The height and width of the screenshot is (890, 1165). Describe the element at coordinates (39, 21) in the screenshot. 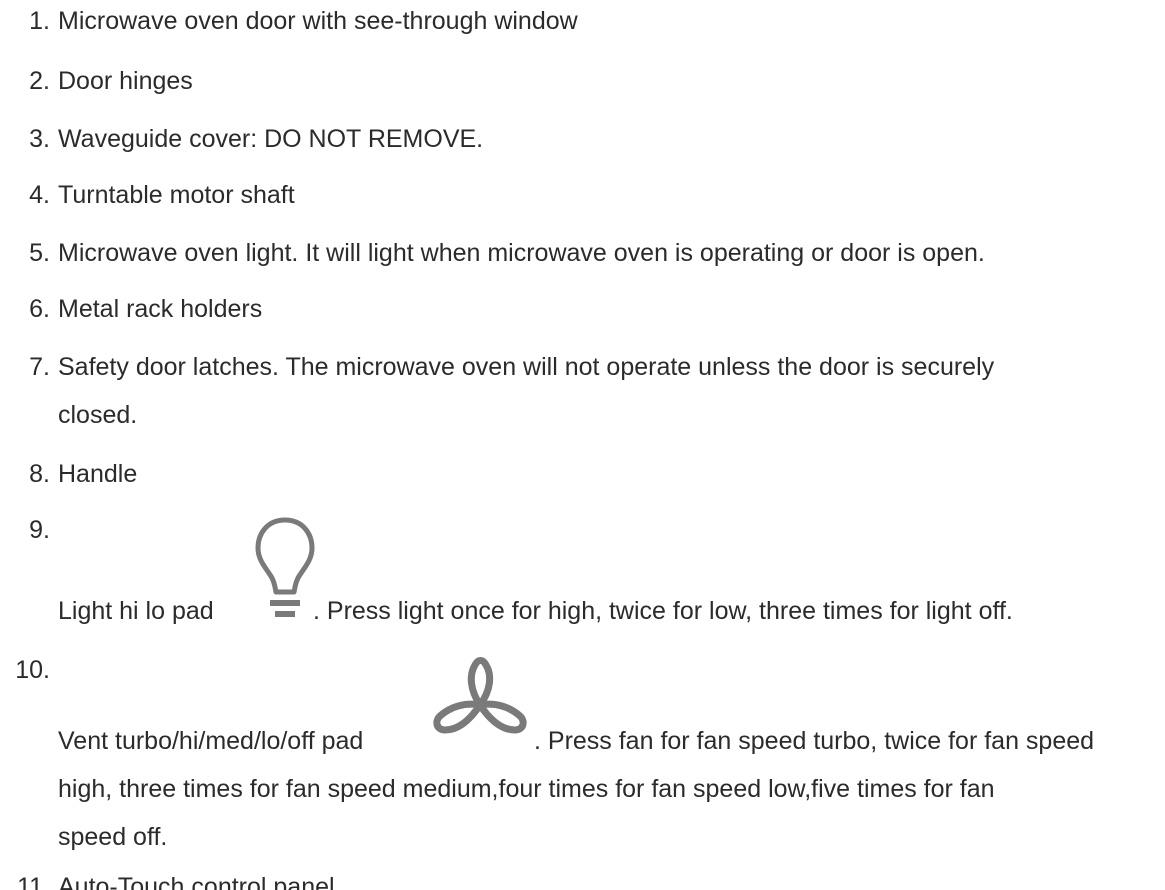

I see `item-number: 1.` at that location.